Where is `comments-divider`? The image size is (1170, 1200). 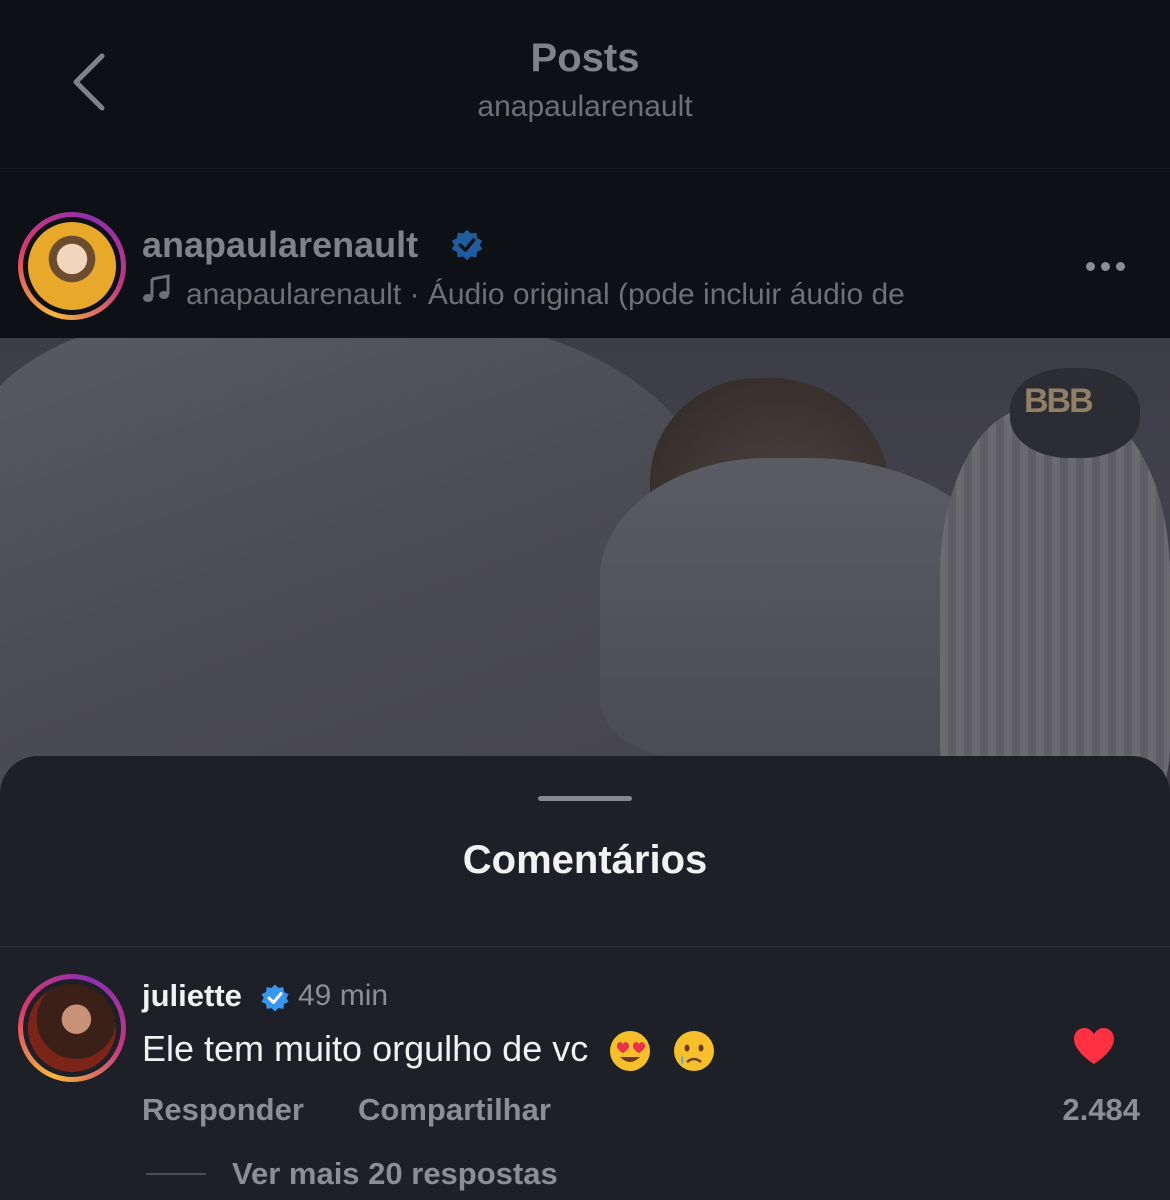 comments-divider is located at coordinates (585, 946).